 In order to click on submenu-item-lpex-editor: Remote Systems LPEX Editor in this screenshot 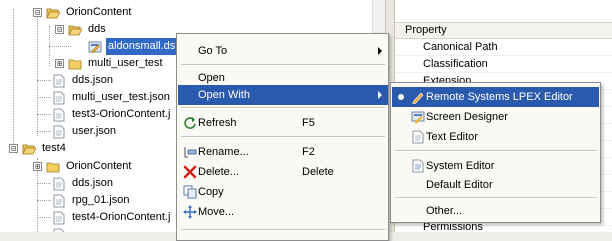, I will do `click(495, 97)`.